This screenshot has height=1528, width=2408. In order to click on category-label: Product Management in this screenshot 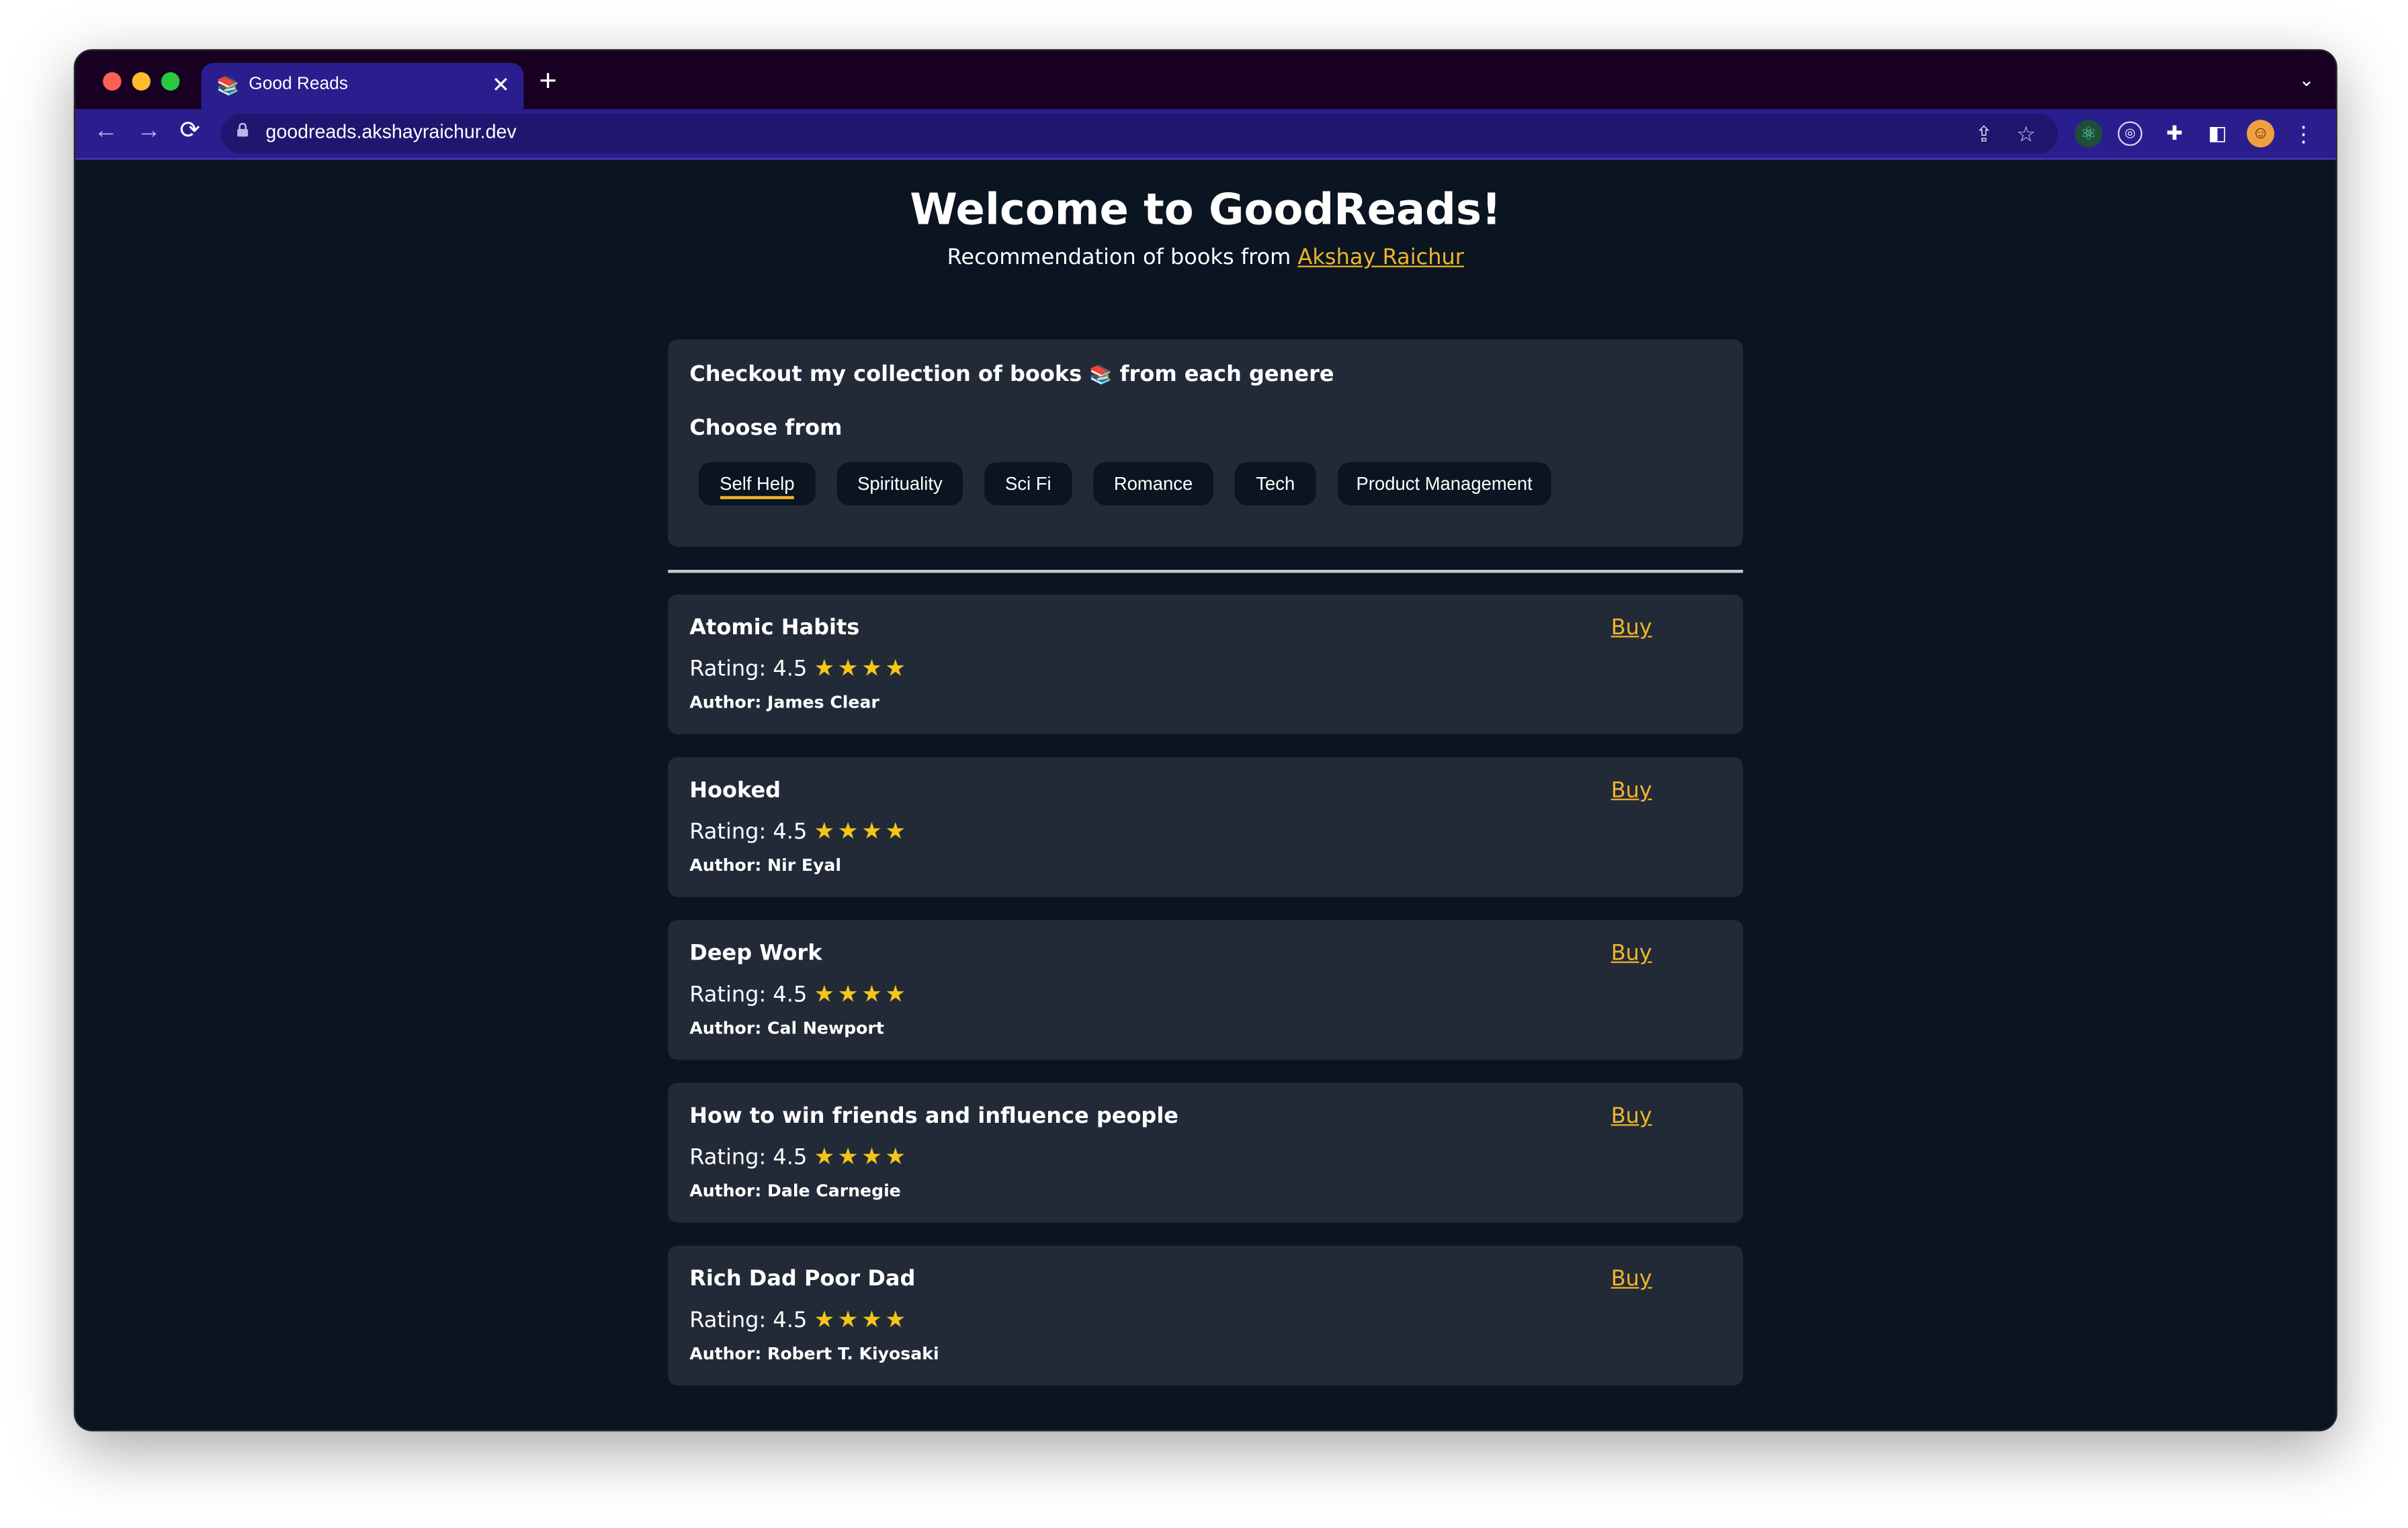, I will do `click(1444, 483)`.